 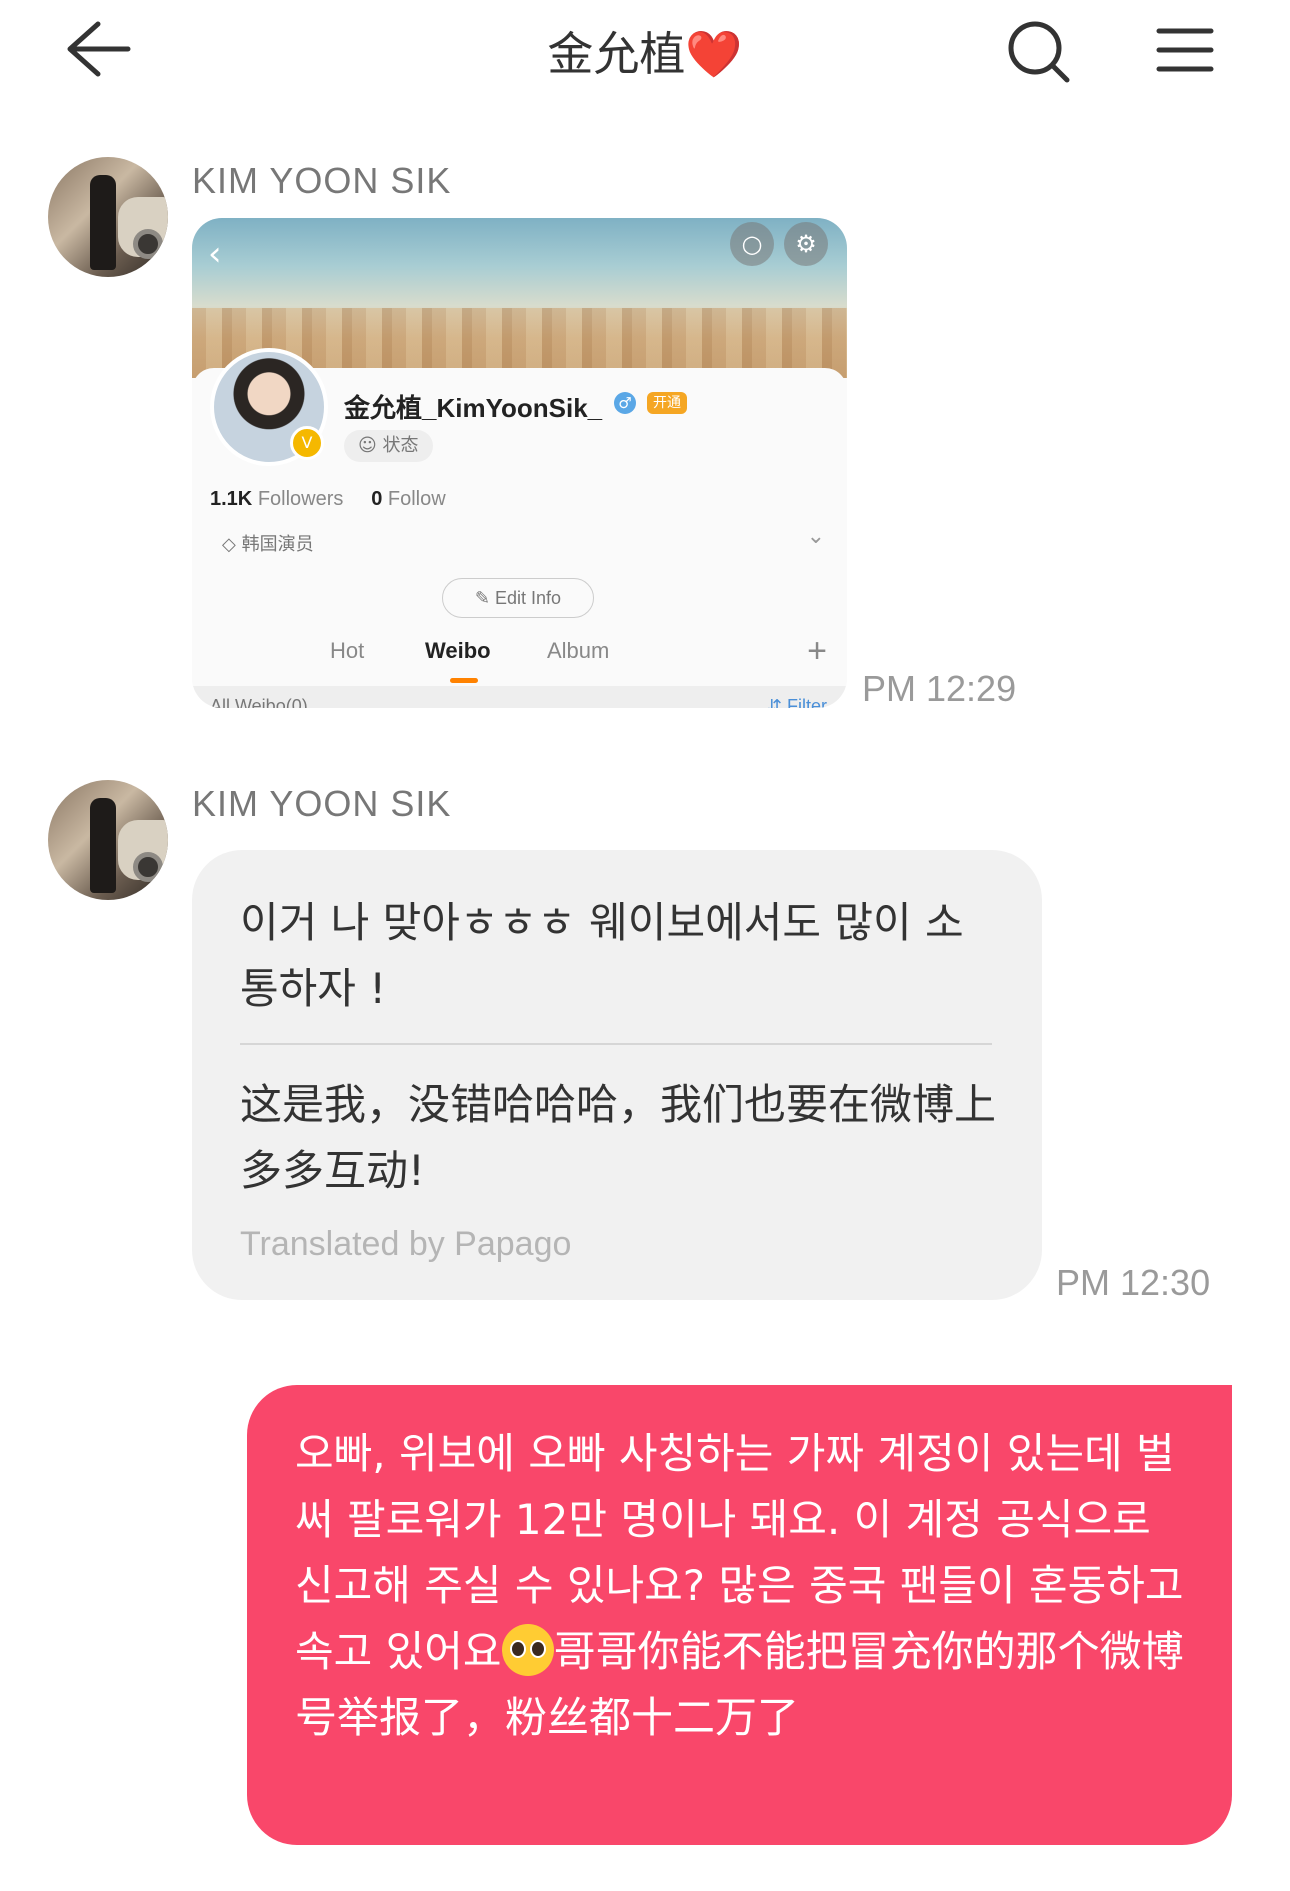 I want to click on message-time: PM 12:30, so click(x=1133, y=1282).